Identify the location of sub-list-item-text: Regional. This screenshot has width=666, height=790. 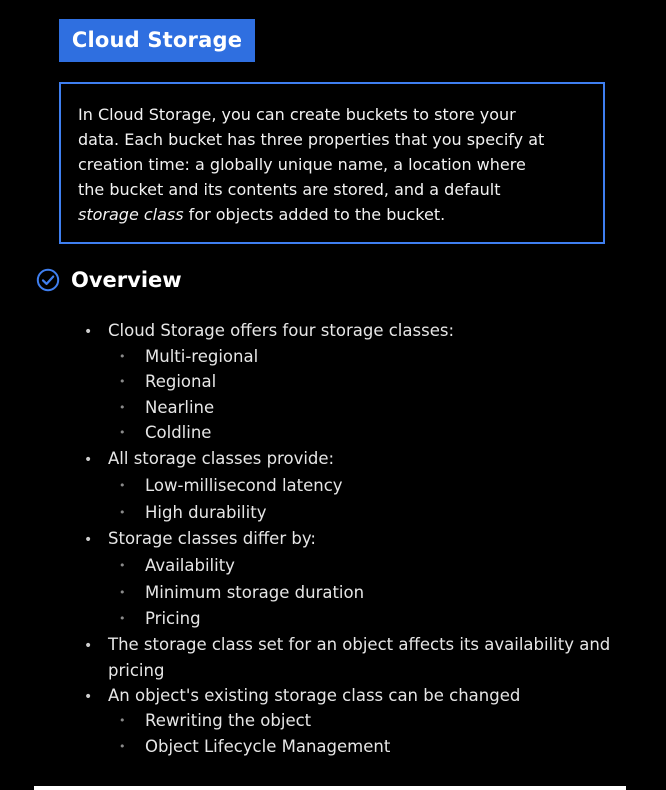
(181, 381).